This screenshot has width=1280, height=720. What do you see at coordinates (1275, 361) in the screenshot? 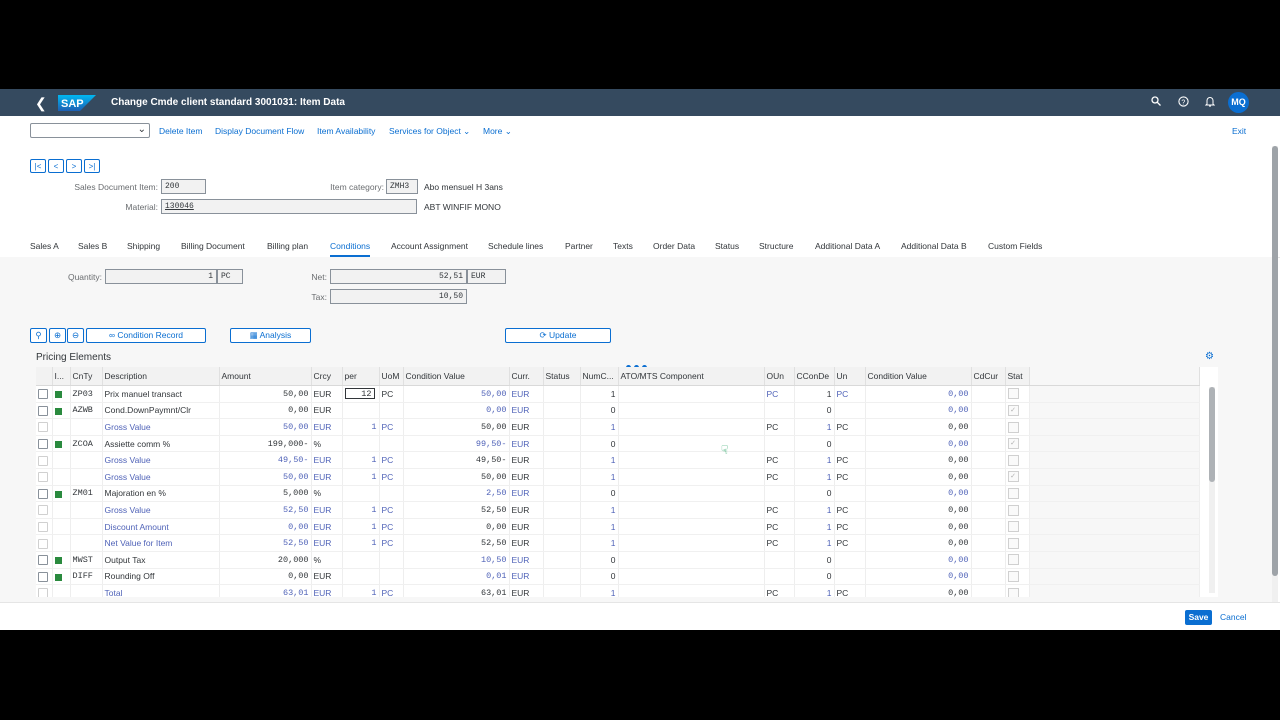
I see `page-scrollbar-thumb` at bounding box center [1275, 361].